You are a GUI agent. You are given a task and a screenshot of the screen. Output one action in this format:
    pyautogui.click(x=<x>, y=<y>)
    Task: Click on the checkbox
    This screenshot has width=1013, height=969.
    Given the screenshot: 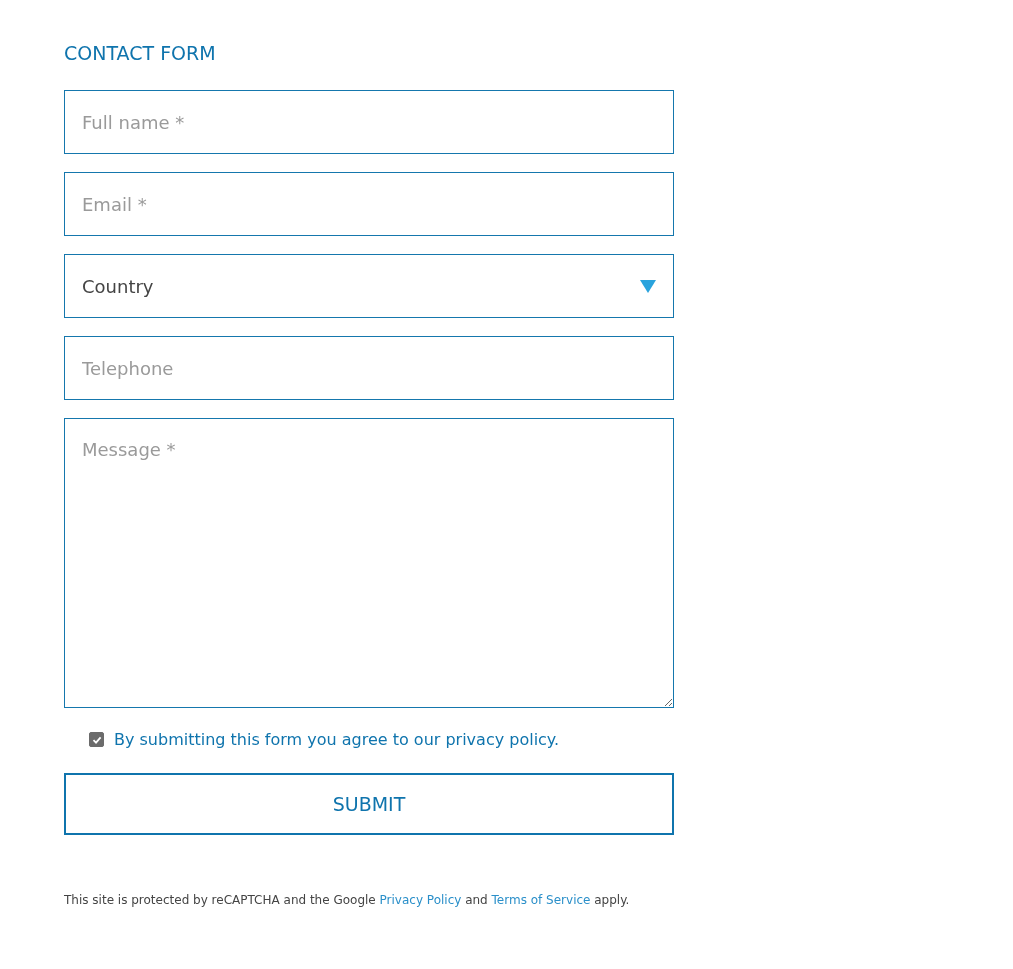 What is the action you would take?
    pyautogui.click(x=96, y=739)
    